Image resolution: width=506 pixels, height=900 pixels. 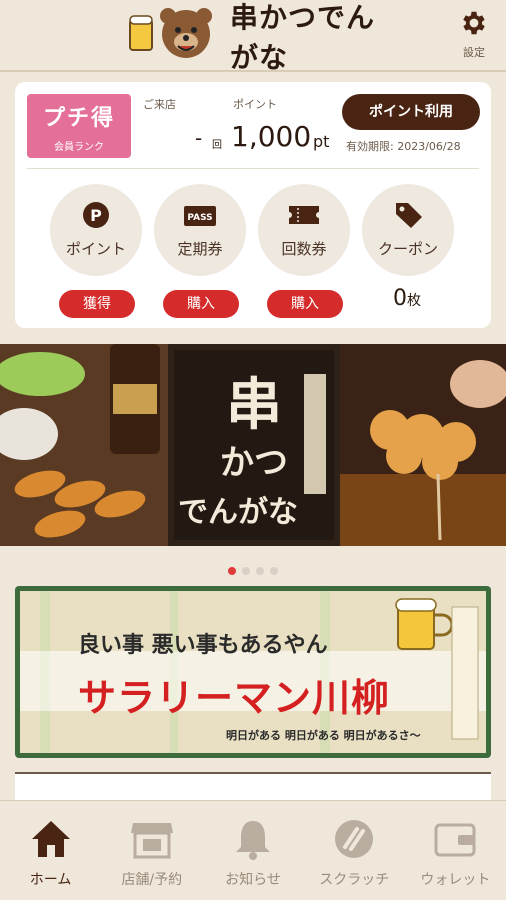 I want to click on nav-scratch: スクラッチ, so click(x=354, y=850).